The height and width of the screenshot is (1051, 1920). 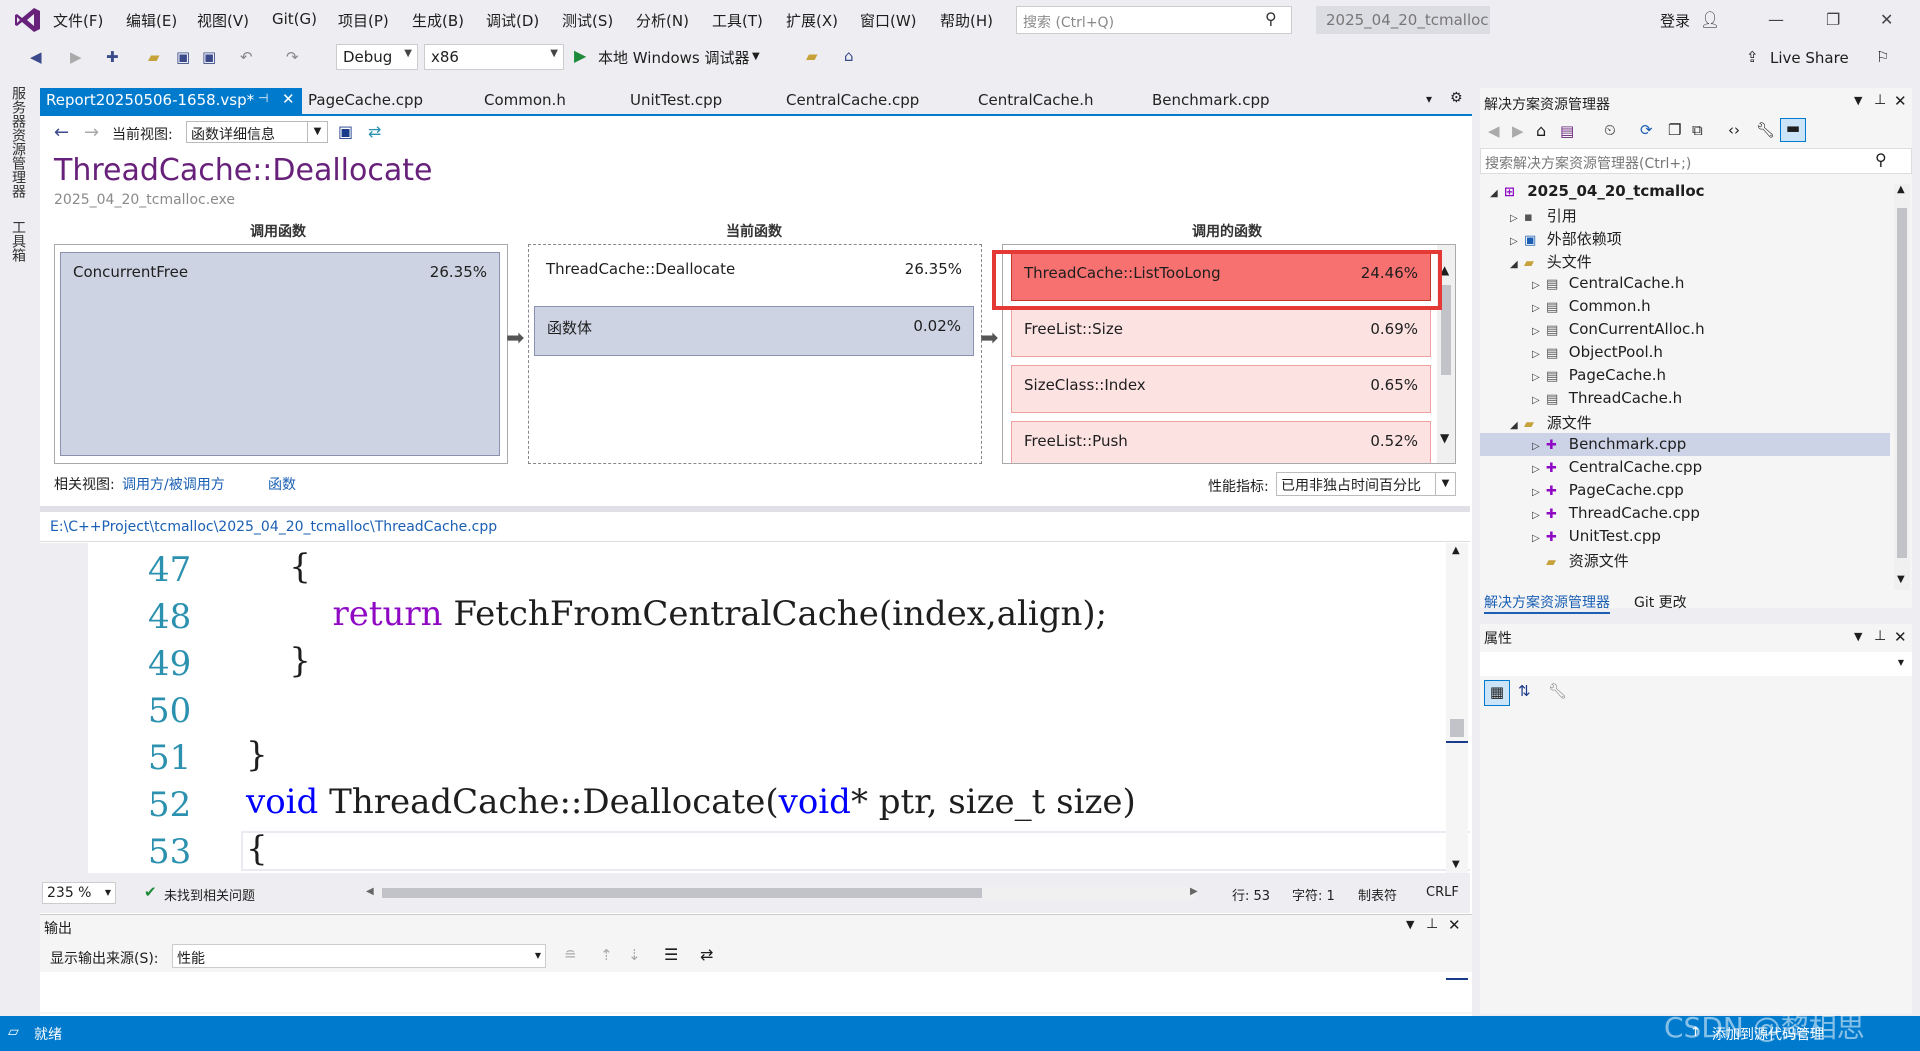 I want to click on menu-file: 文件(F), so click(x=78, y=20).